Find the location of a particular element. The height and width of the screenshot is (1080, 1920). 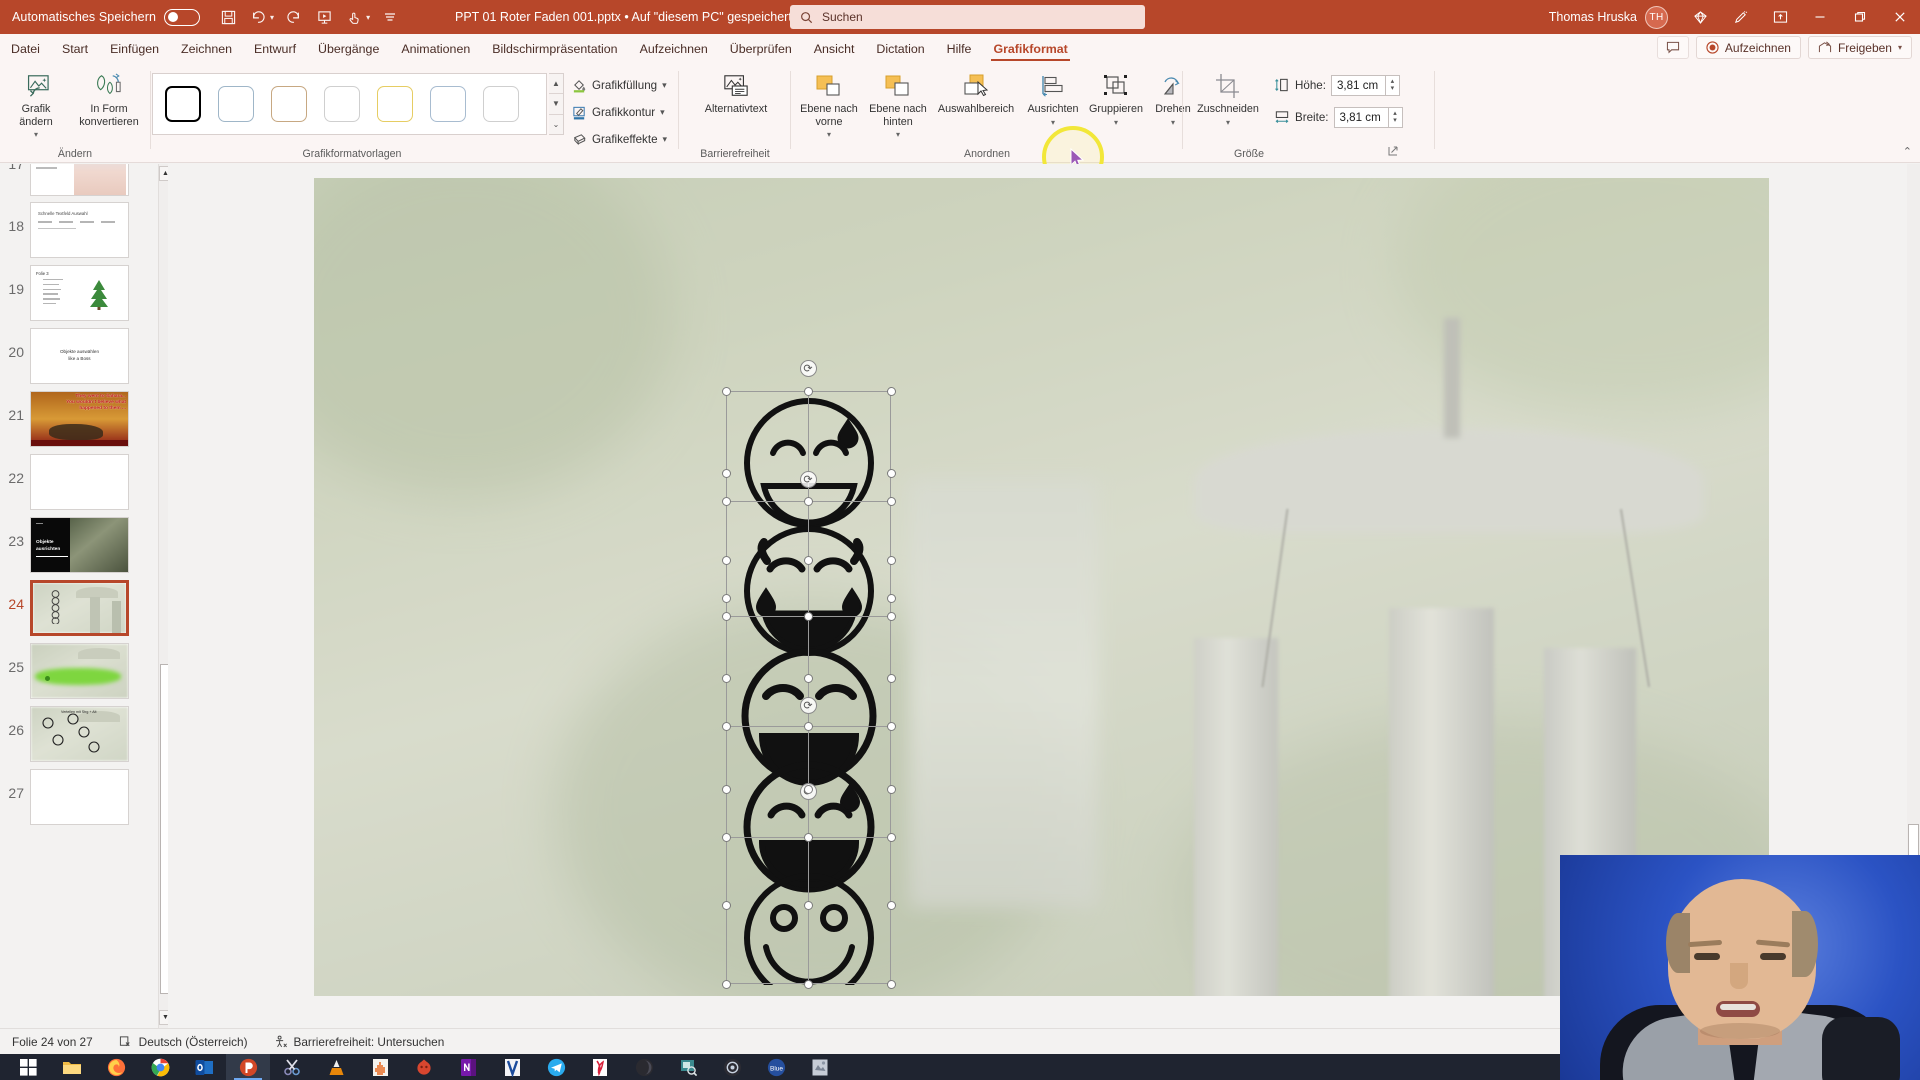

bring-forward-chevron-down-icon: ▾ is located at coordinates (829, 134).